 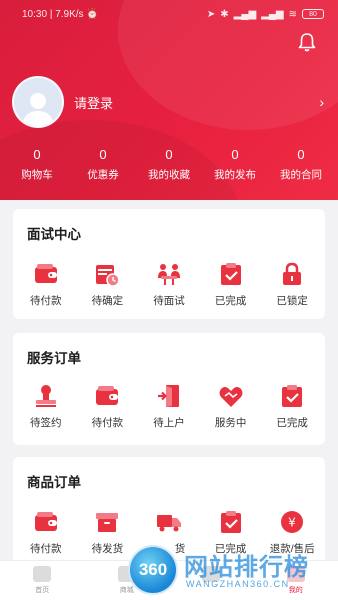 I want to click on stat-favorites: 0 我的收藏, so click(x=169, y=166).